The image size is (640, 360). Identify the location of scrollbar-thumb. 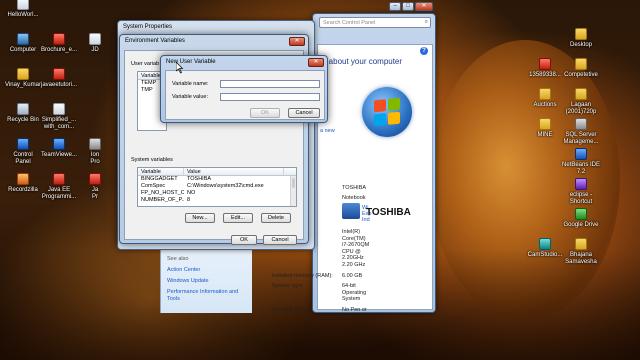
(293, 183).